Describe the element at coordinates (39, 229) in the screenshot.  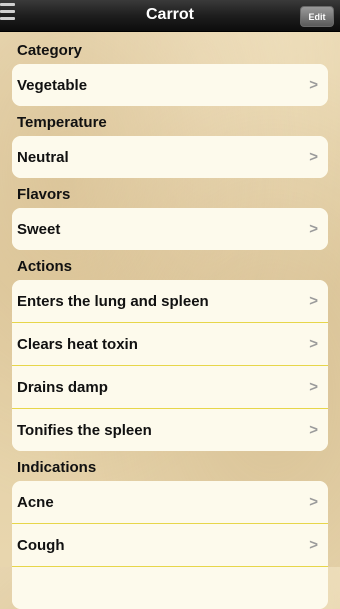
I see `list-item-label: Sweet` at that location.